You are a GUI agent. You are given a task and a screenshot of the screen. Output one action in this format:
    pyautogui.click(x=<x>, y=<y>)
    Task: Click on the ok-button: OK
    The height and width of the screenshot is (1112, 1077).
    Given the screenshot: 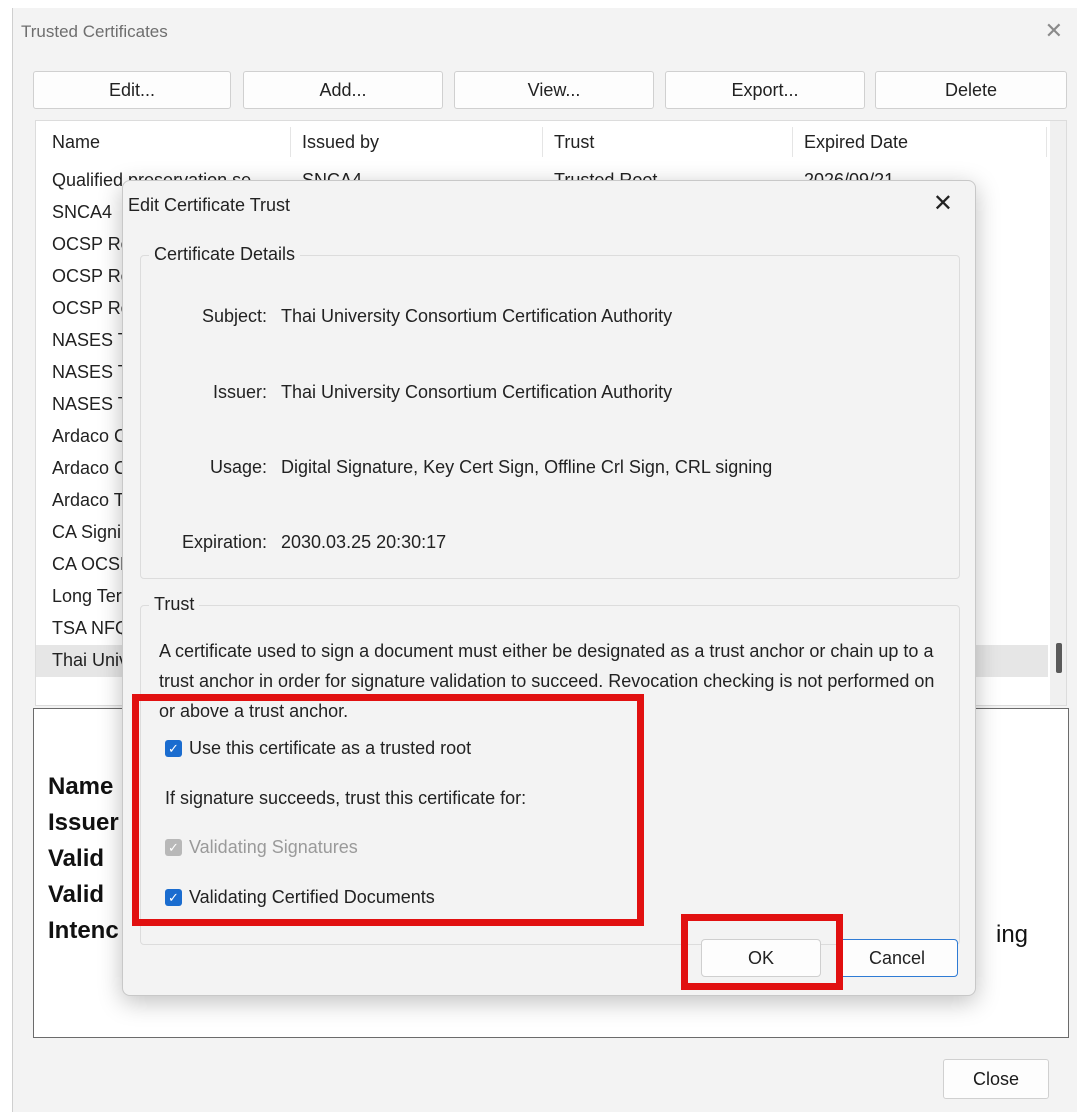 What is the action you would take?
    pyautogui.click(x=761, y=958)
    